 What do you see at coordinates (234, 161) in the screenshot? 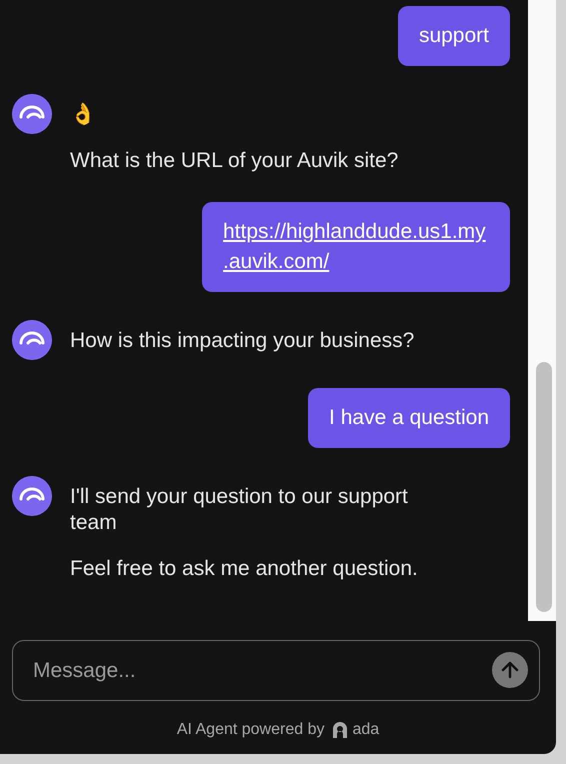
I see `message-text: What is the URL of your Auvik site?` at bounding box center [234, 161].